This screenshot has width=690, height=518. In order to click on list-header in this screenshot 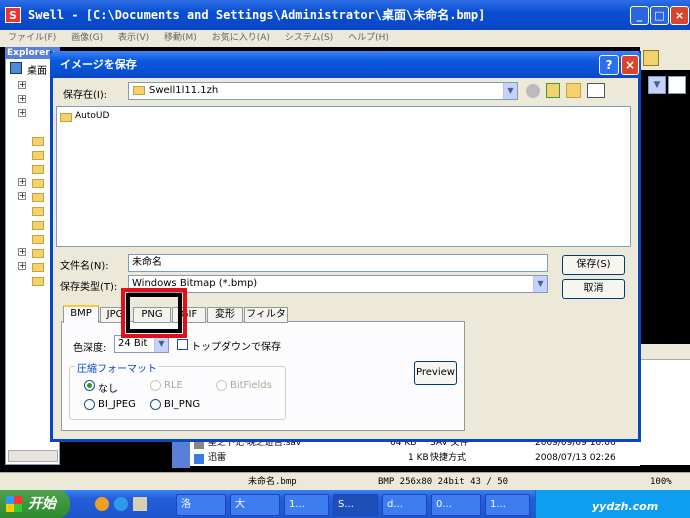, I will do `click(665, 352)`.